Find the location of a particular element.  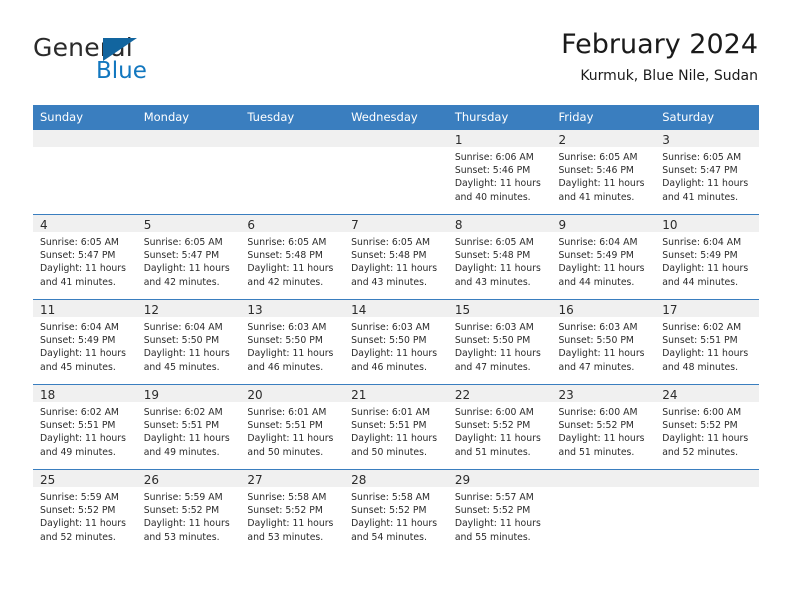

day-number-band: 11 is located at coordinates (85, 308).